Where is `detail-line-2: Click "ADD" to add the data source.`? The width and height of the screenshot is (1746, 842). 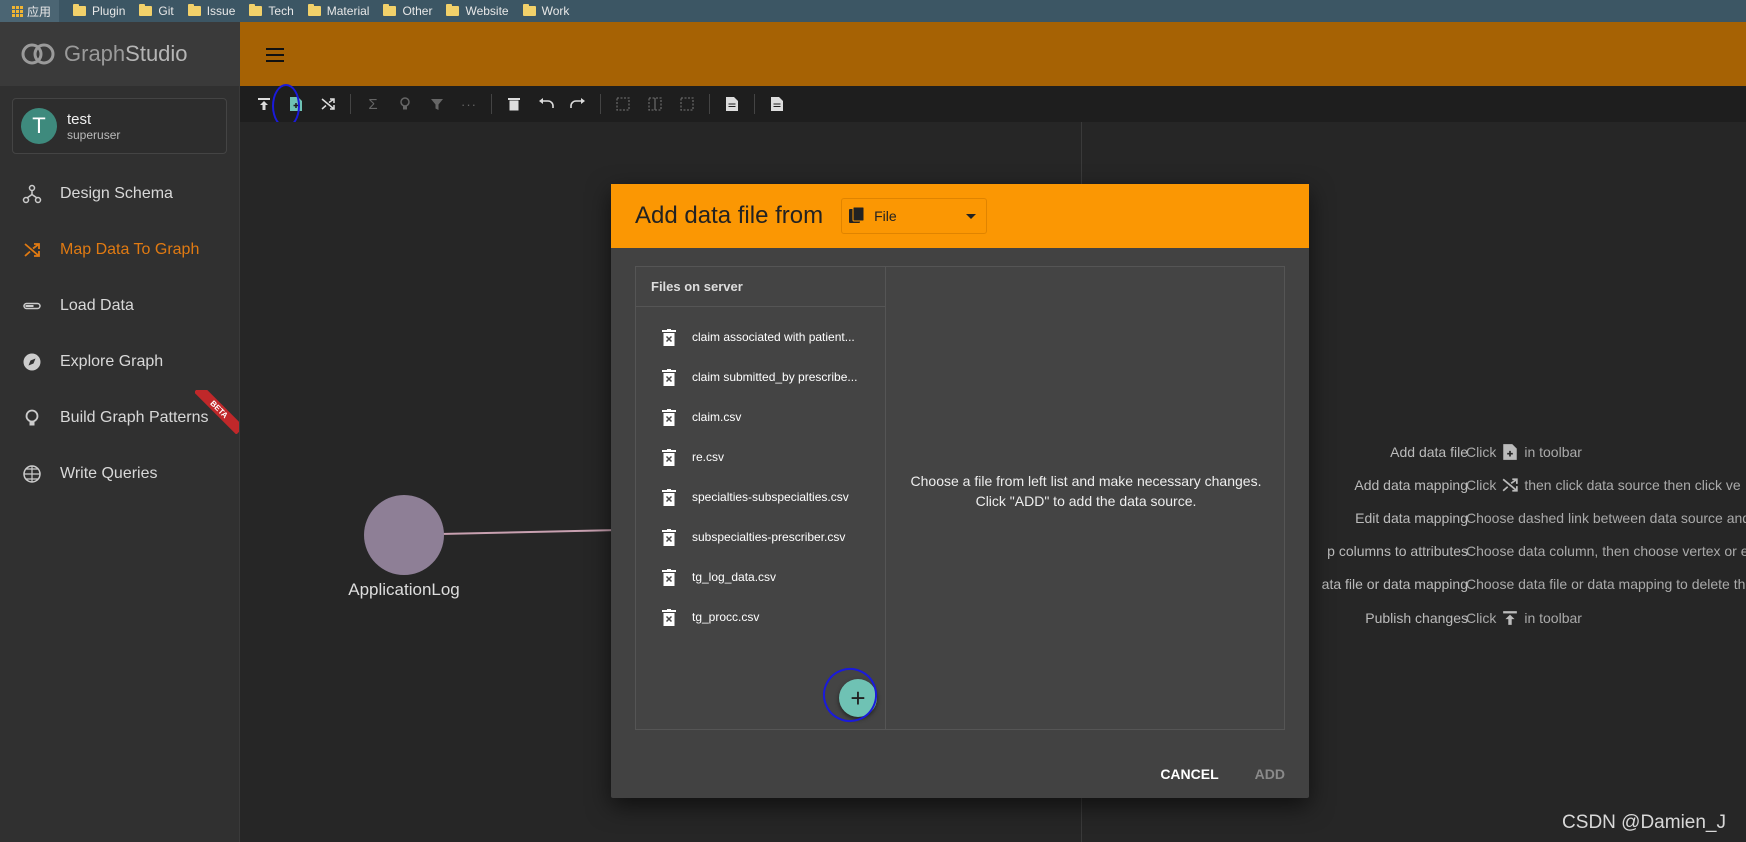 detail-line-2: Click "ADD" to add the data source. is located at coordinates (1086, 501).